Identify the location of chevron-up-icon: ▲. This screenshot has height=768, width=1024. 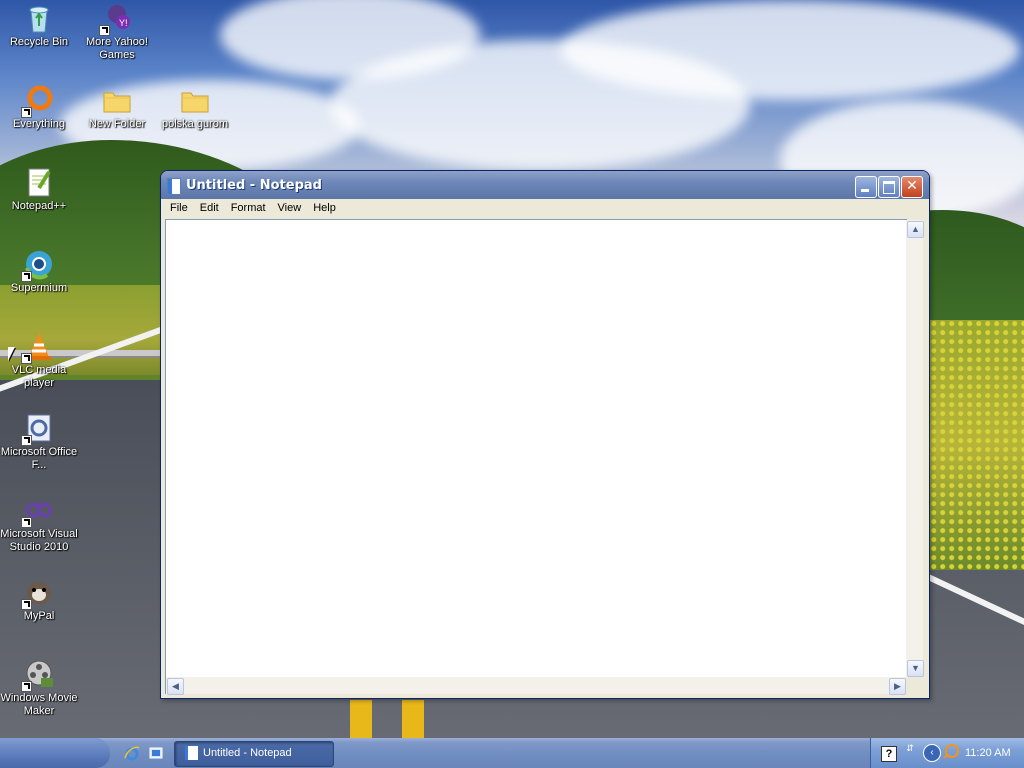
(915, 229).